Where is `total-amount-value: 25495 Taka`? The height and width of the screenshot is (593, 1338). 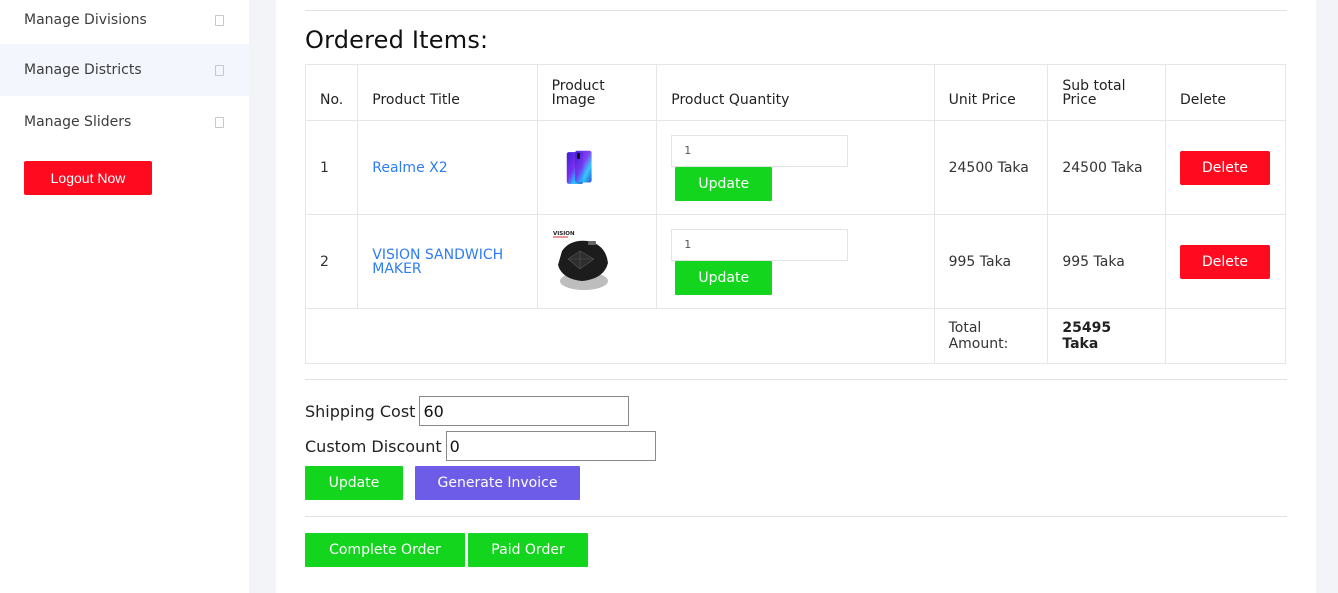 total-amount-value: 25495 Taka is located at coordinates (1106, 336).